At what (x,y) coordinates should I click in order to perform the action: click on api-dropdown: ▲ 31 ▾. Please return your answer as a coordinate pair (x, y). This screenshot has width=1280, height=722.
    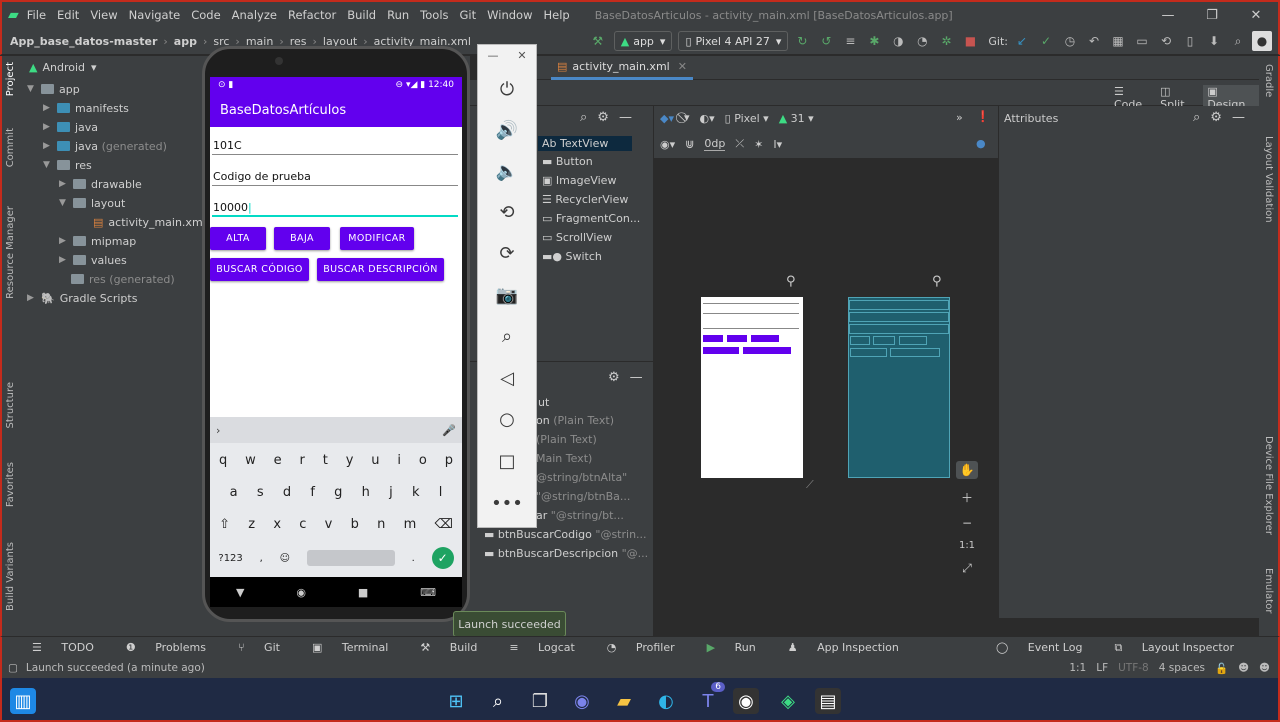
    Looking at the image, I should click on (796, 118).